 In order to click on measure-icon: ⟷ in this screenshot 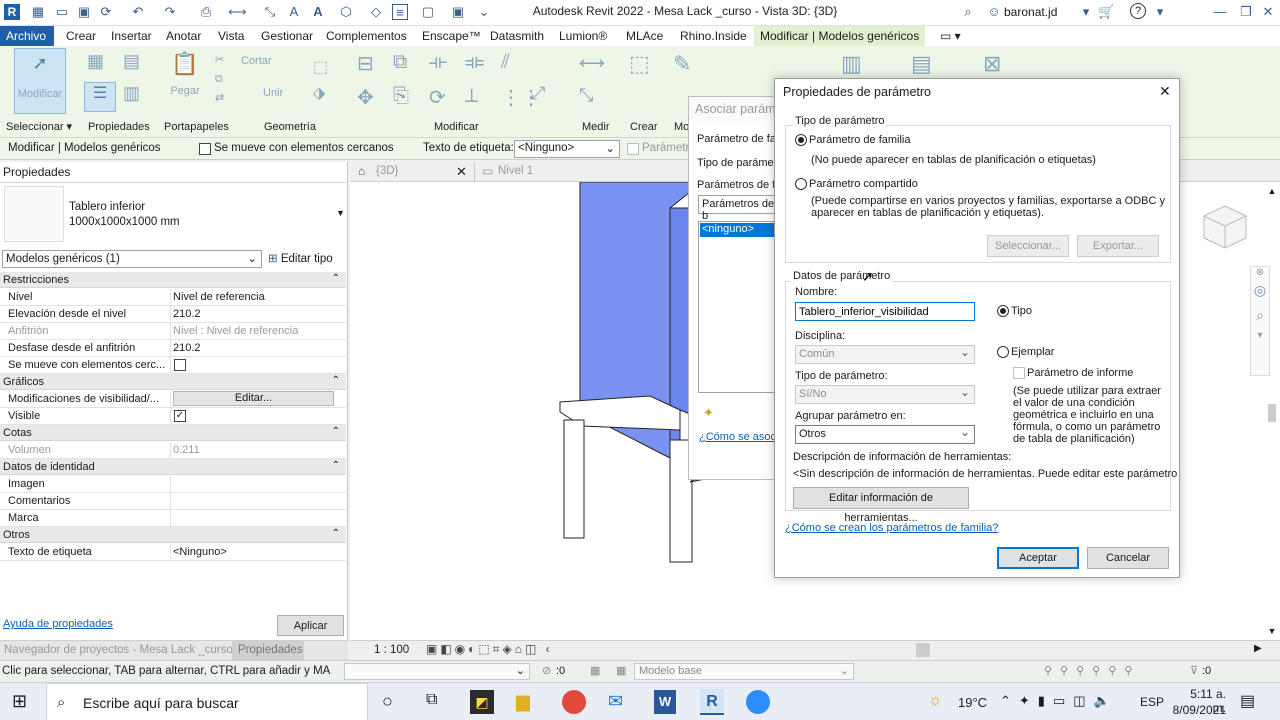, I will do `click(237, 12)`.